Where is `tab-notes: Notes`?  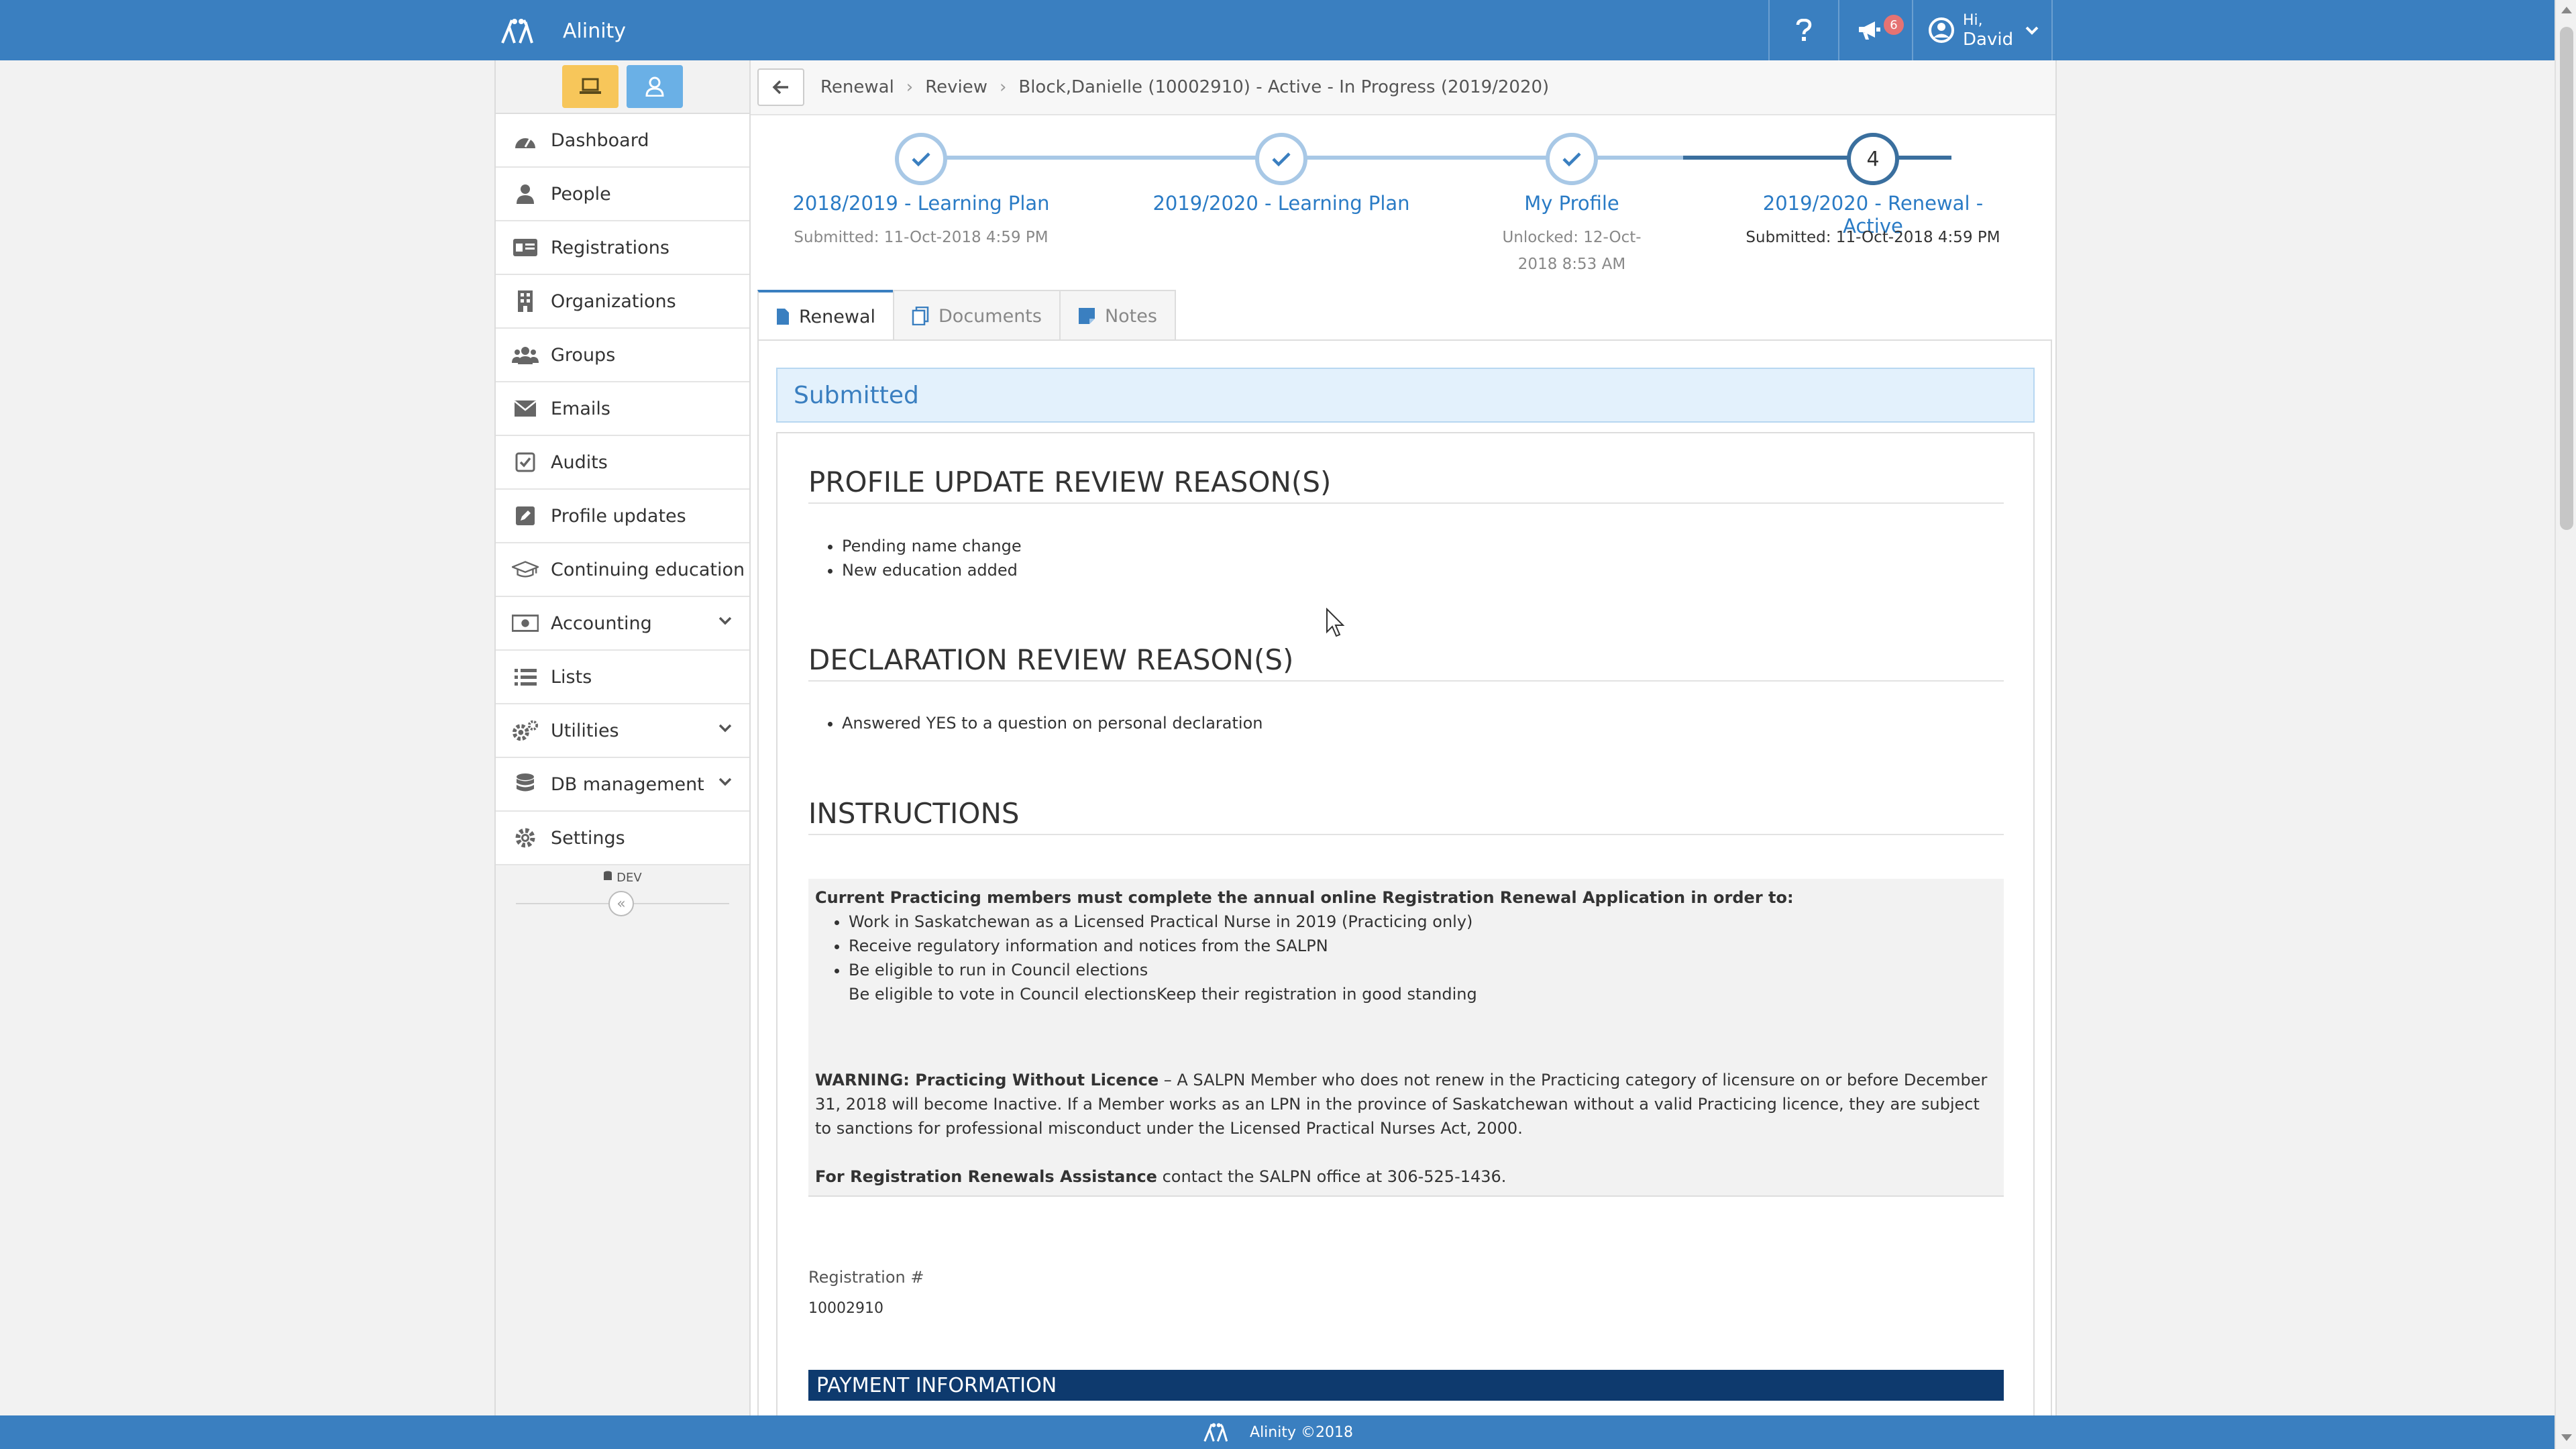 tab-notes: Notes is located at coordinates (1117, 315).